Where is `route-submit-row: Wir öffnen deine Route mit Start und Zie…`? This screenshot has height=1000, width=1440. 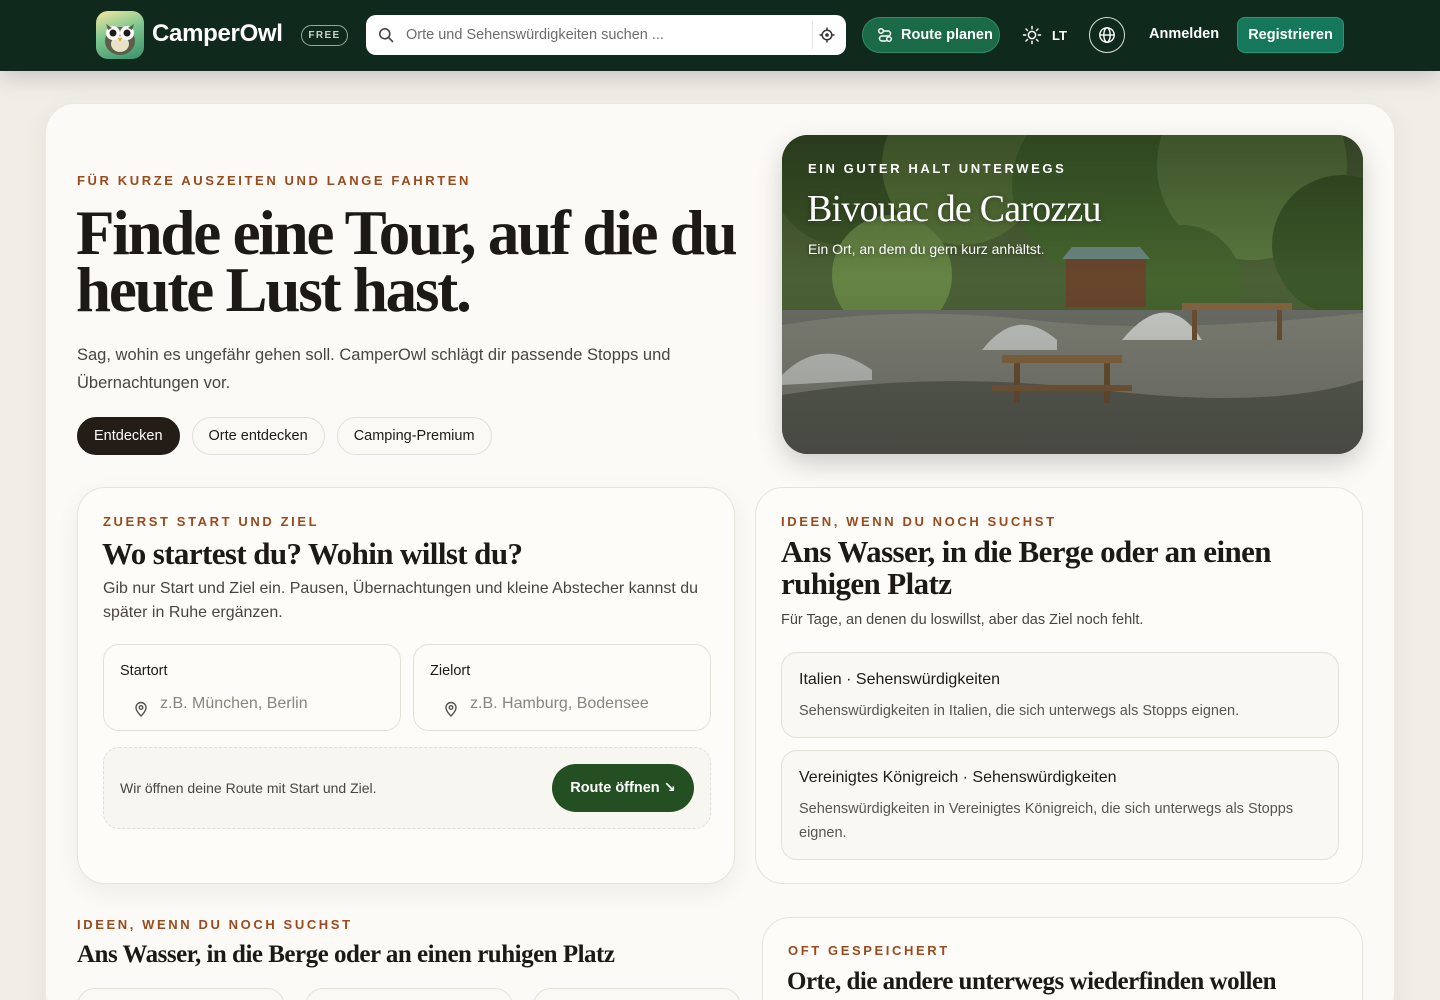
route-submit-row: Wir öffnen deine Route mit Start und Zie… is located at coordinates (407, 788).